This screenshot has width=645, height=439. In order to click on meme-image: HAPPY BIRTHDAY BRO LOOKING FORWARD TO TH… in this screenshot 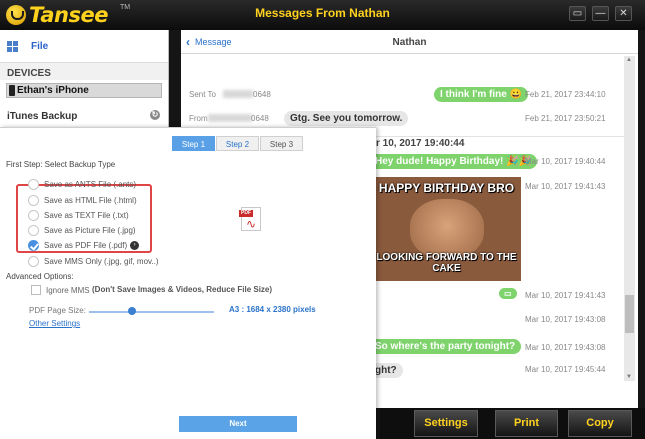, I will do `click(446, 229)`.